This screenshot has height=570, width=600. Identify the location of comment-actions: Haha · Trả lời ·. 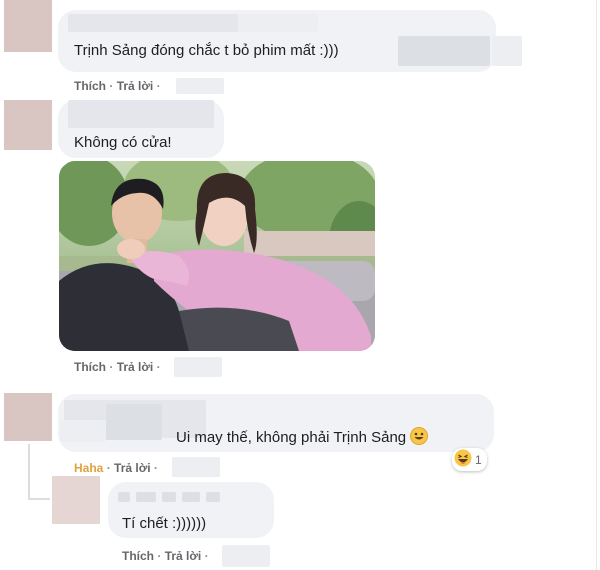
(116, 468).